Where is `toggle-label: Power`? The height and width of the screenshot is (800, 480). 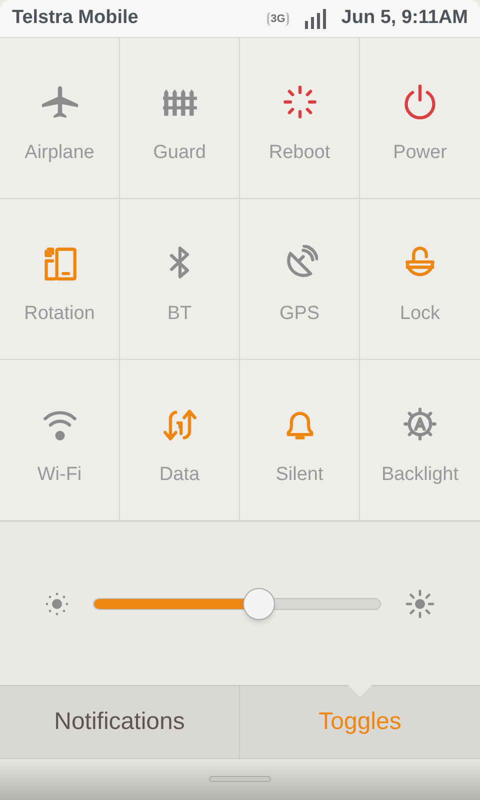
toggle-label: Power is located at coordinates (420, 153).